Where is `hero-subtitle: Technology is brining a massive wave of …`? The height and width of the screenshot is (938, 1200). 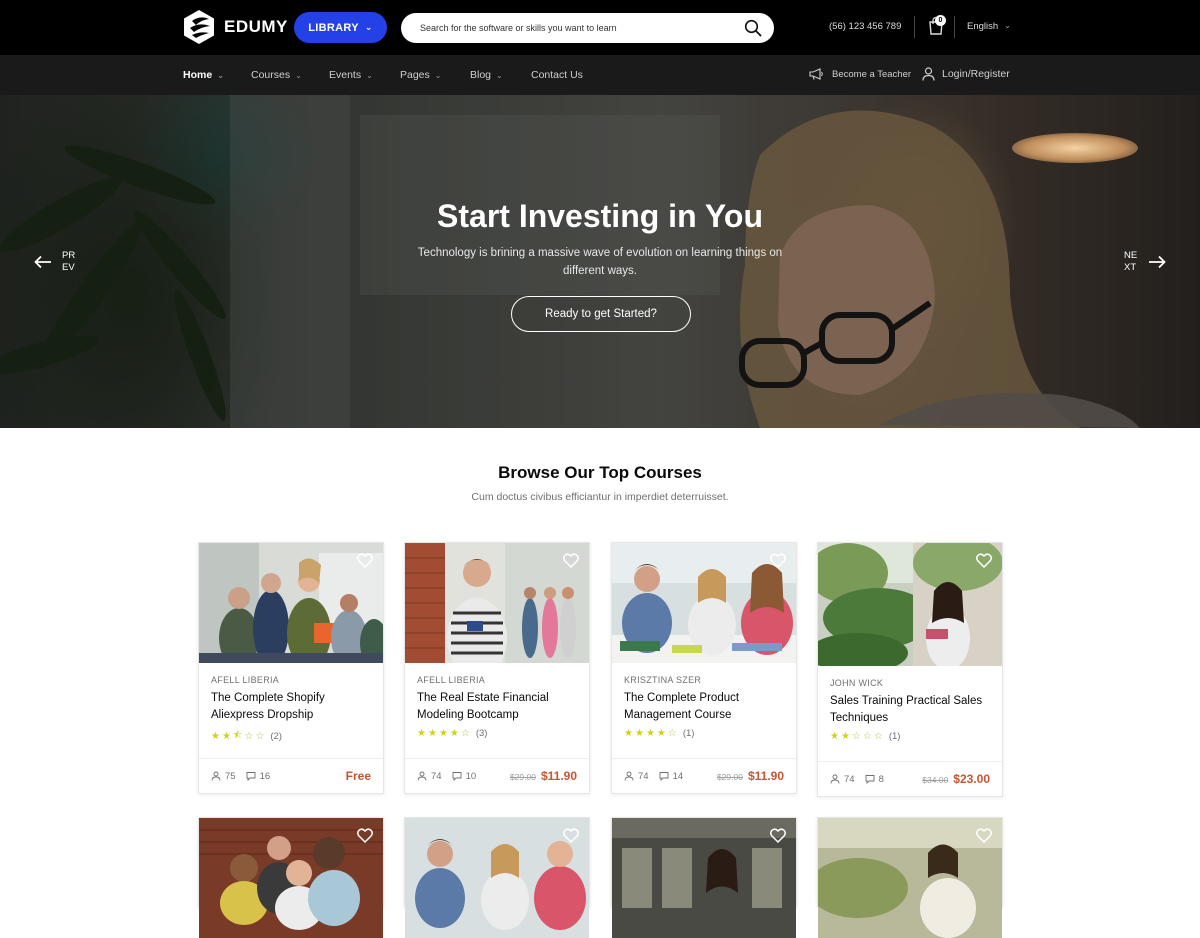
hero-subtitle: Technology is brining a massive wave of … is located at coordinates (600, 262).